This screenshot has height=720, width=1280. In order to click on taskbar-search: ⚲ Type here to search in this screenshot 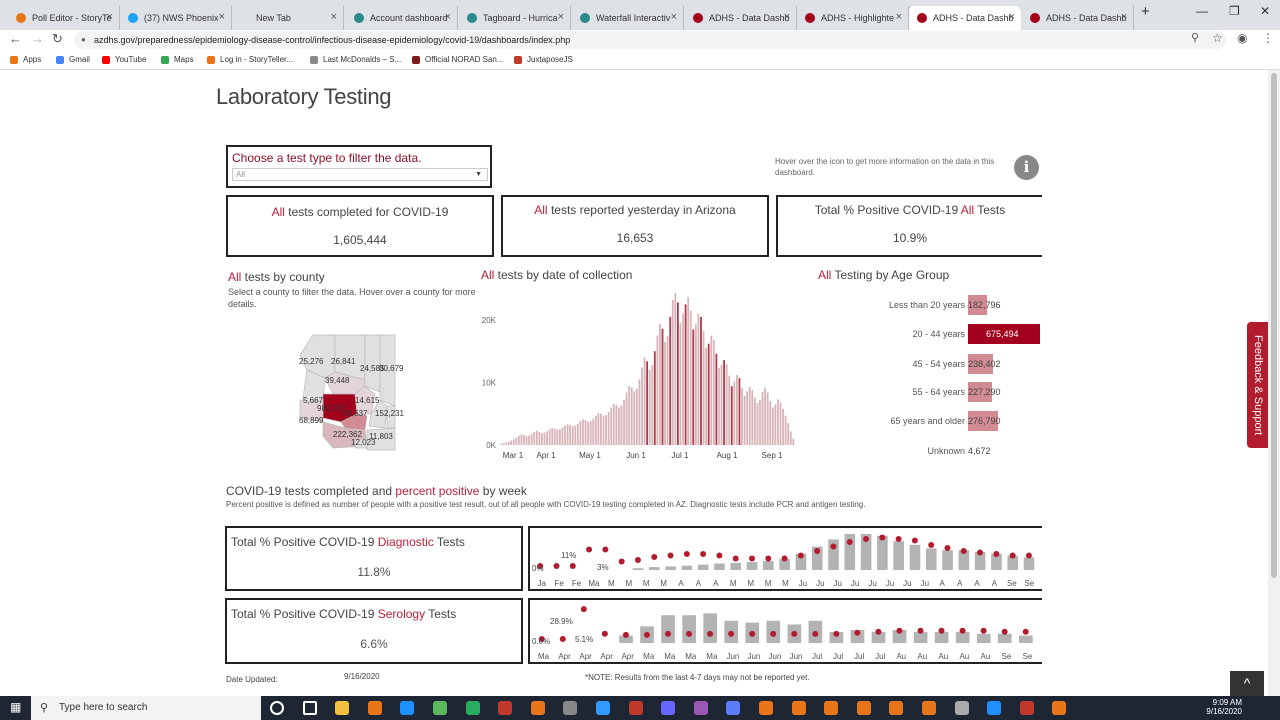, I will do `click(146, 708)`.